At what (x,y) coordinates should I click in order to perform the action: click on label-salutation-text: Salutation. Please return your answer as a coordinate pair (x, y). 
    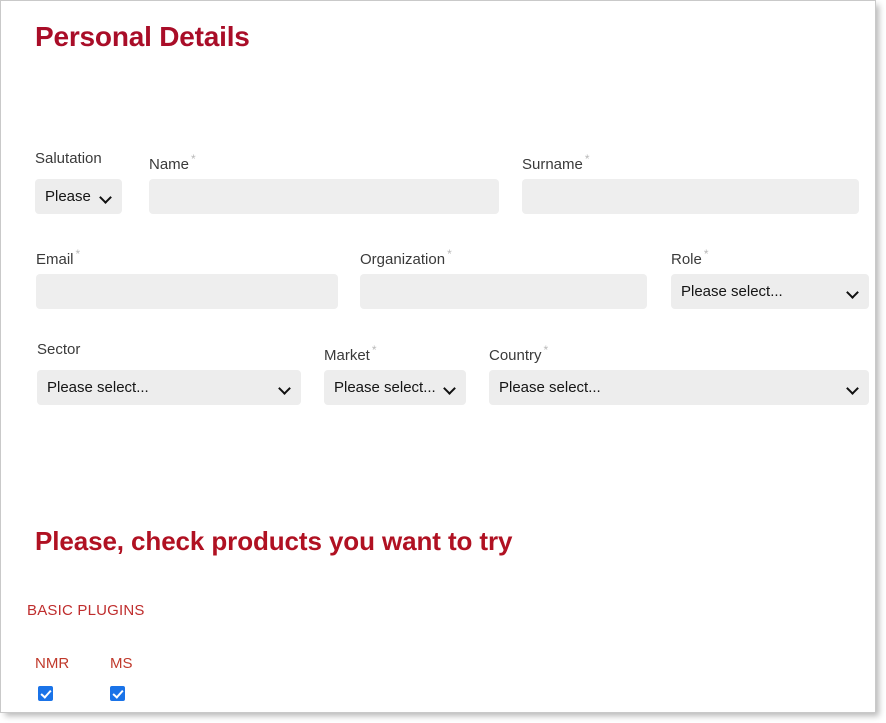
    Looking at the image, I should click on (68, 158).